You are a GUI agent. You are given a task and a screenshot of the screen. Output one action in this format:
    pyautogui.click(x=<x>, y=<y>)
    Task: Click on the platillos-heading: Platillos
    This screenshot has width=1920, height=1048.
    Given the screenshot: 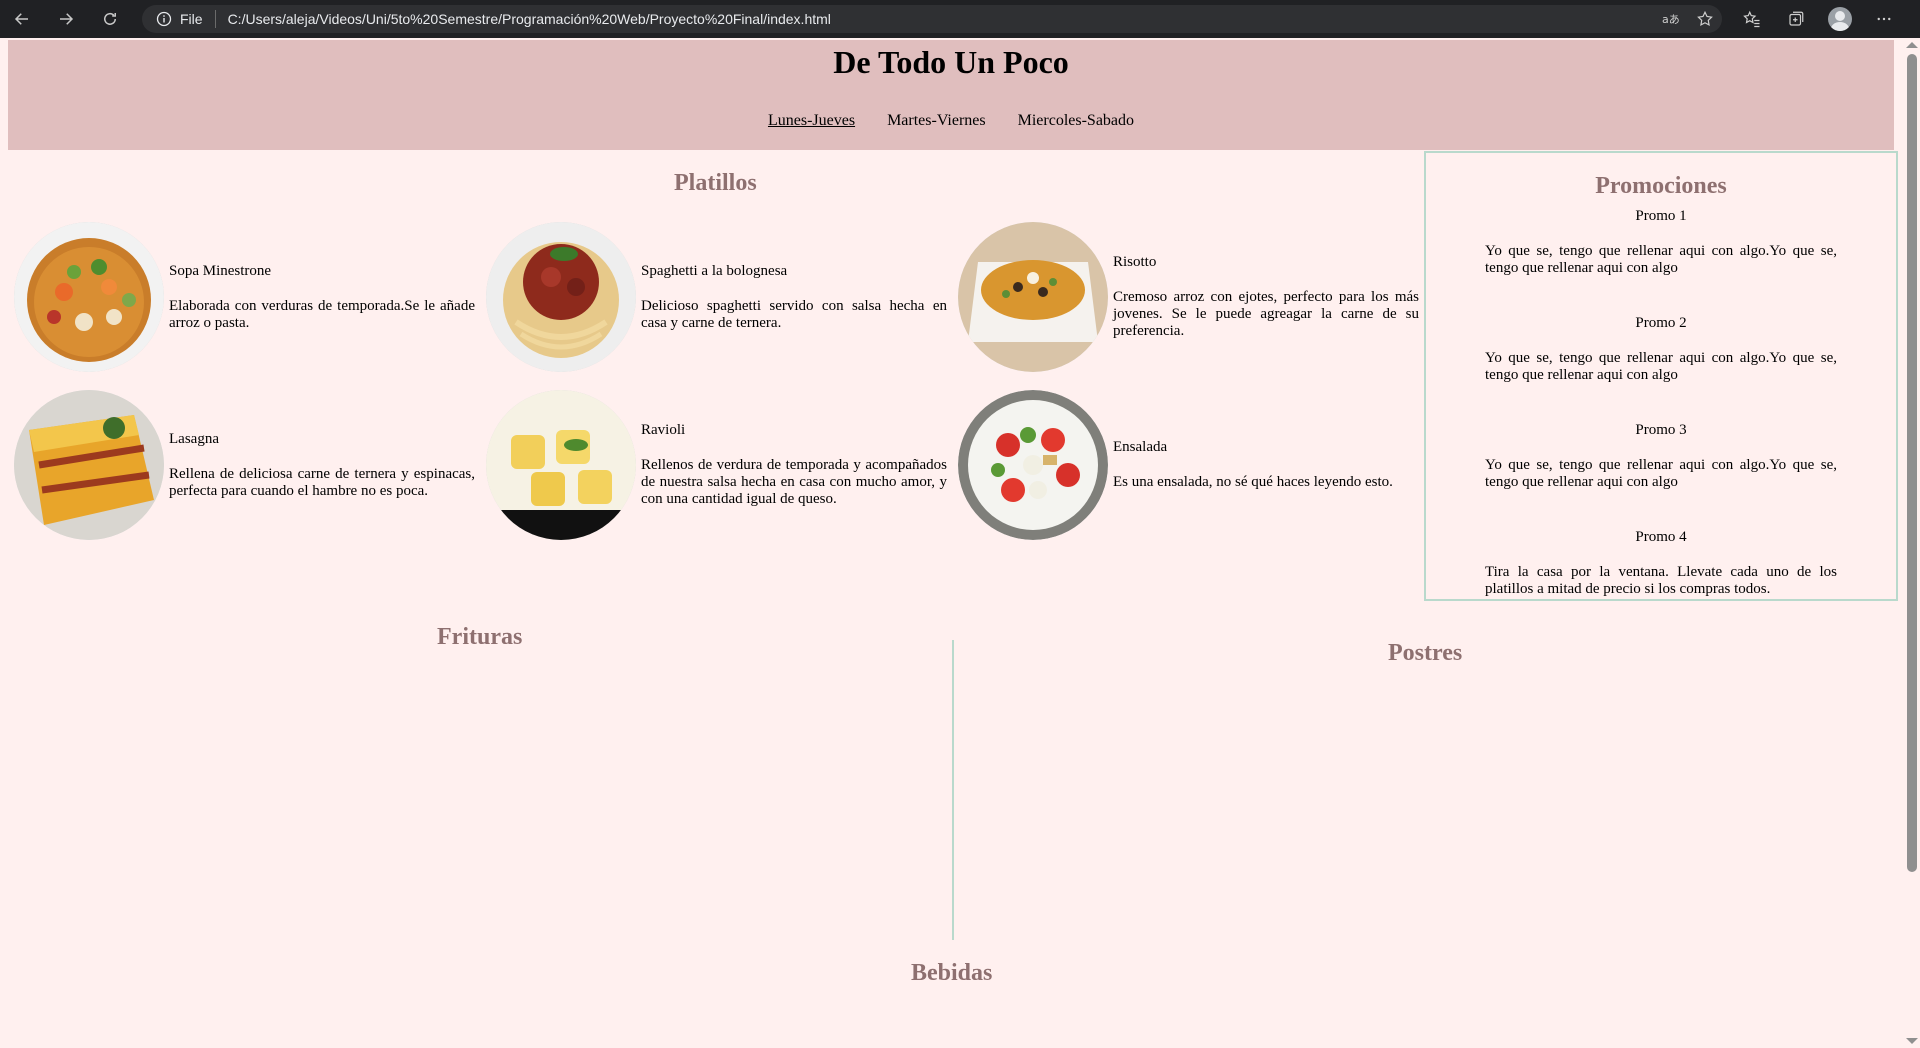 What is the action you would take?
    pyautogui.click(x=715, y=183)
    